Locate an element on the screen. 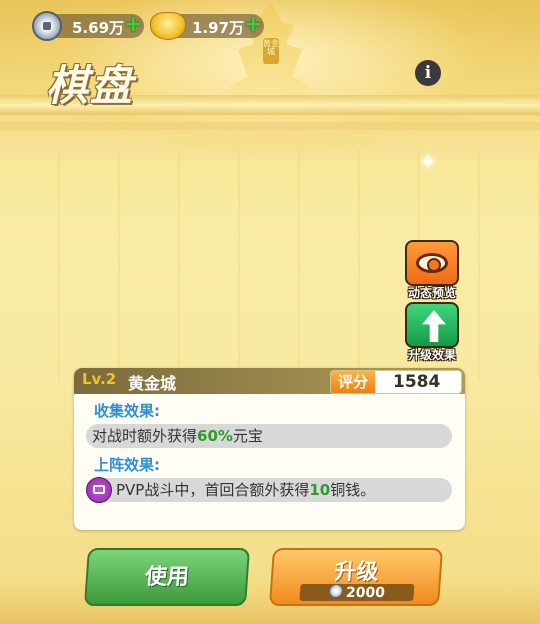 This screenshot has width=540, height=624. upgrade-cost-value: 2000 is located at coordinates (365, 593).